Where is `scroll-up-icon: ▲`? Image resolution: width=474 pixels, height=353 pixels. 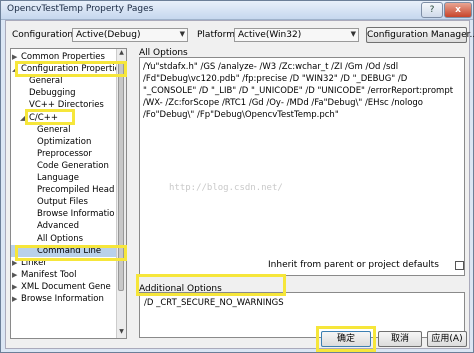 scroll-up-icon: ▲ is located at coordinates (121, 54).